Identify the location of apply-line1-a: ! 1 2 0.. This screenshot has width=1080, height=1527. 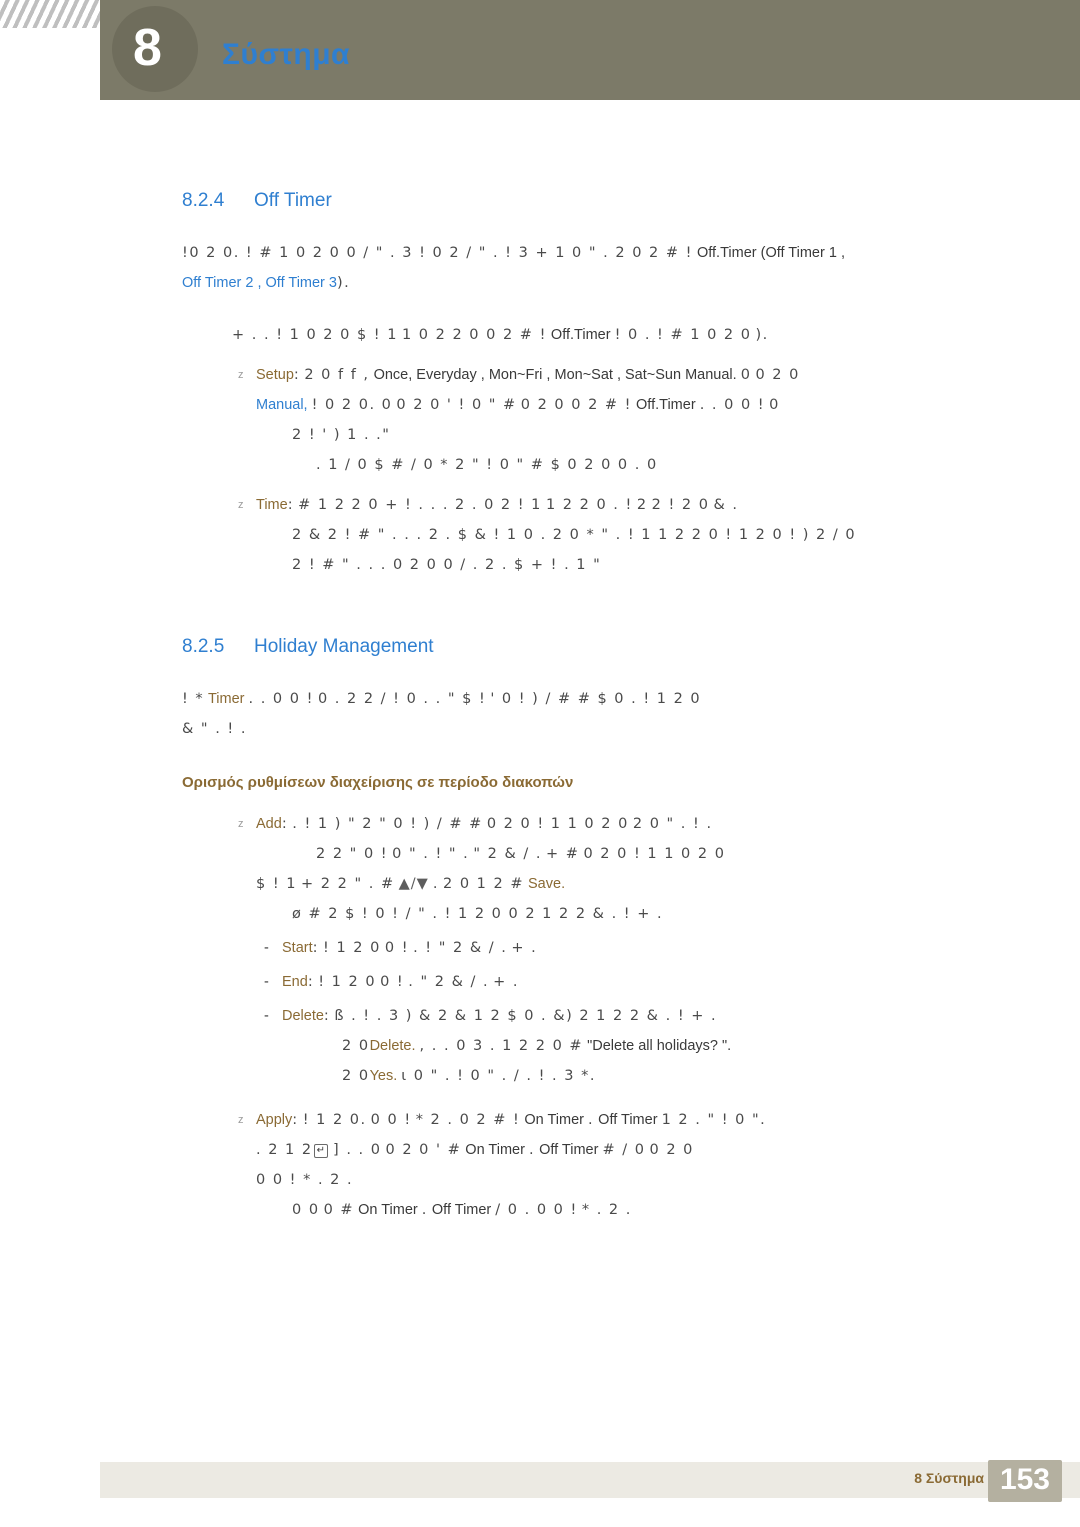
(334, 1120).